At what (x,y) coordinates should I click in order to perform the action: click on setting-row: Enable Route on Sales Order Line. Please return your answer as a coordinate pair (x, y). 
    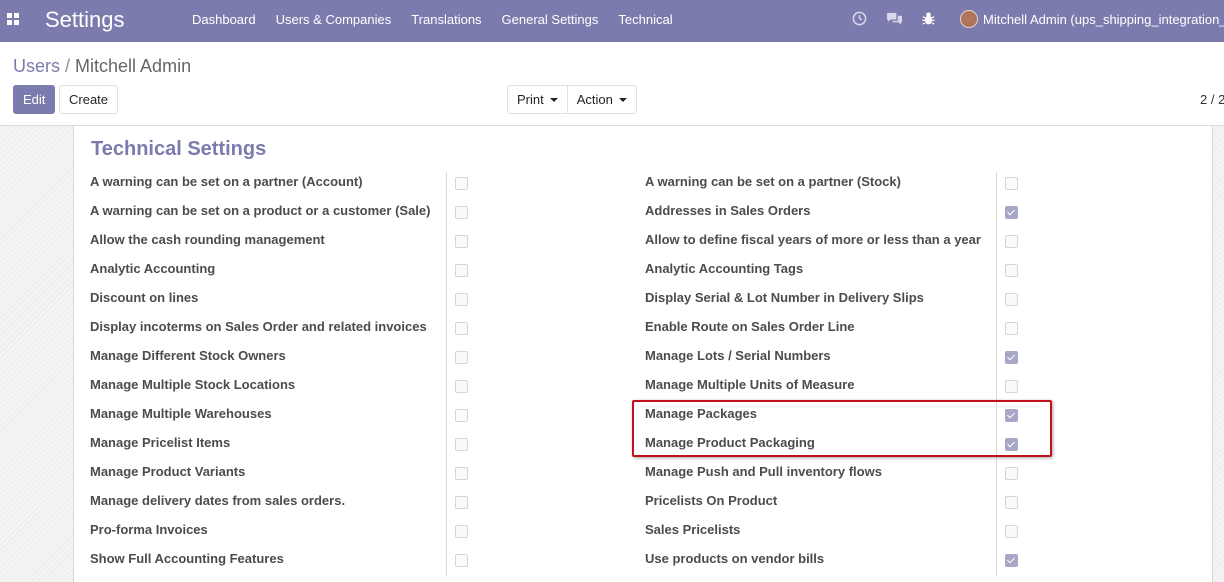
    Looking at the image, I should click on (833, 332).